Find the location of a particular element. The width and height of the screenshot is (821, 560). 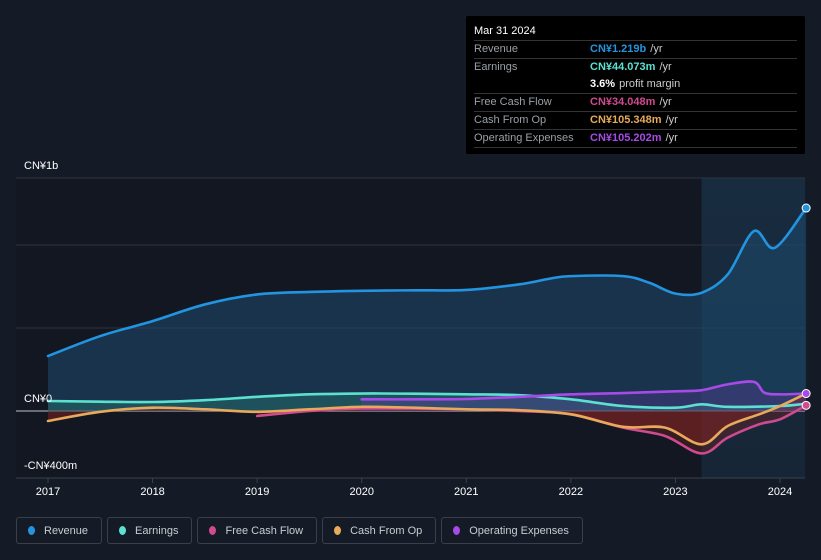

tooltip-label: Free Cash Flow is located at coordinates (513, 102).